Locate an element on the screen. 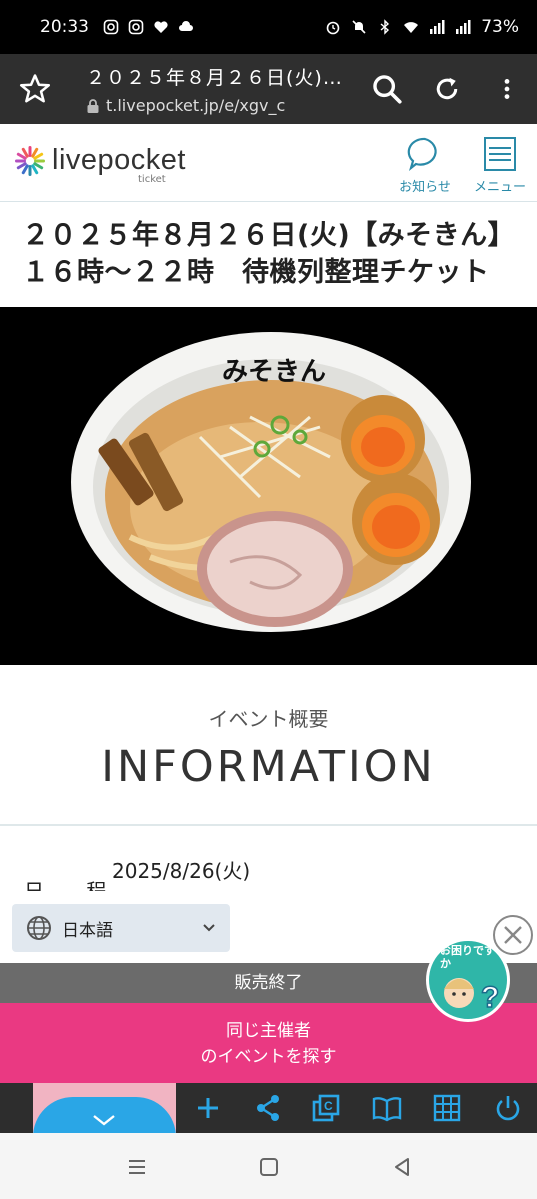 The width and height of the screenshot is (537, 1199). help-text: お困りですか is located at coordinates (467, 957).